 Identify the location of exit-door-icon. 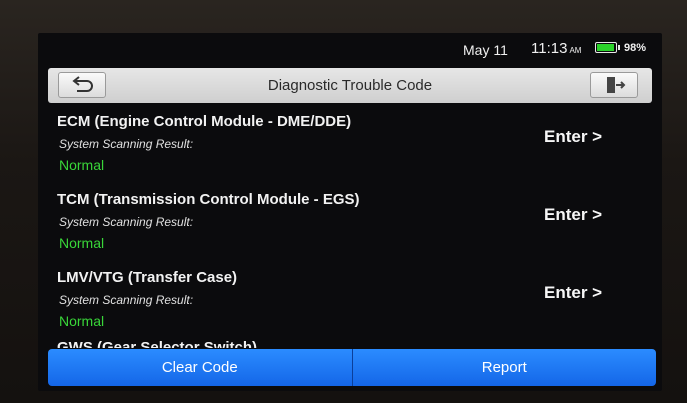
(616, 85).